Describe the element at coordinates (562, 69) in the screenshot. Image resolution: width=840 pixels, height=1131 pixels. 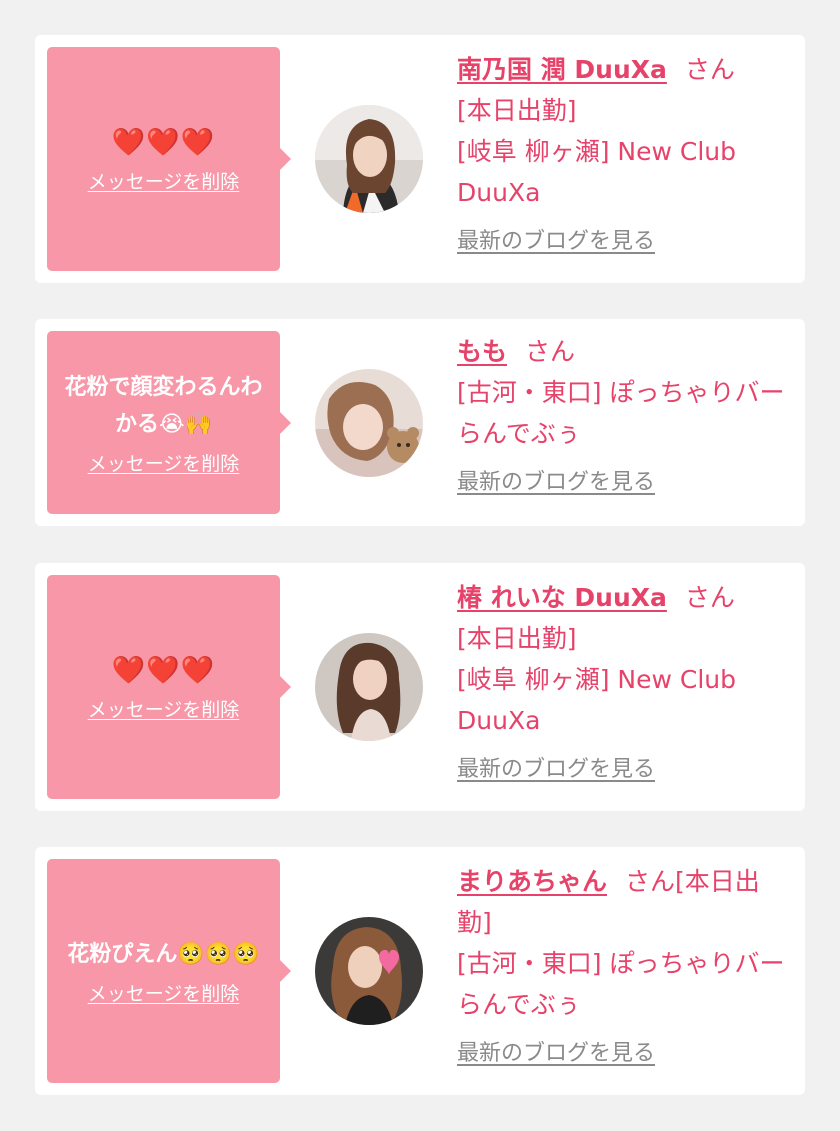
I see `sender-name-link: 南乃国 潤 DuuXa` at that location.